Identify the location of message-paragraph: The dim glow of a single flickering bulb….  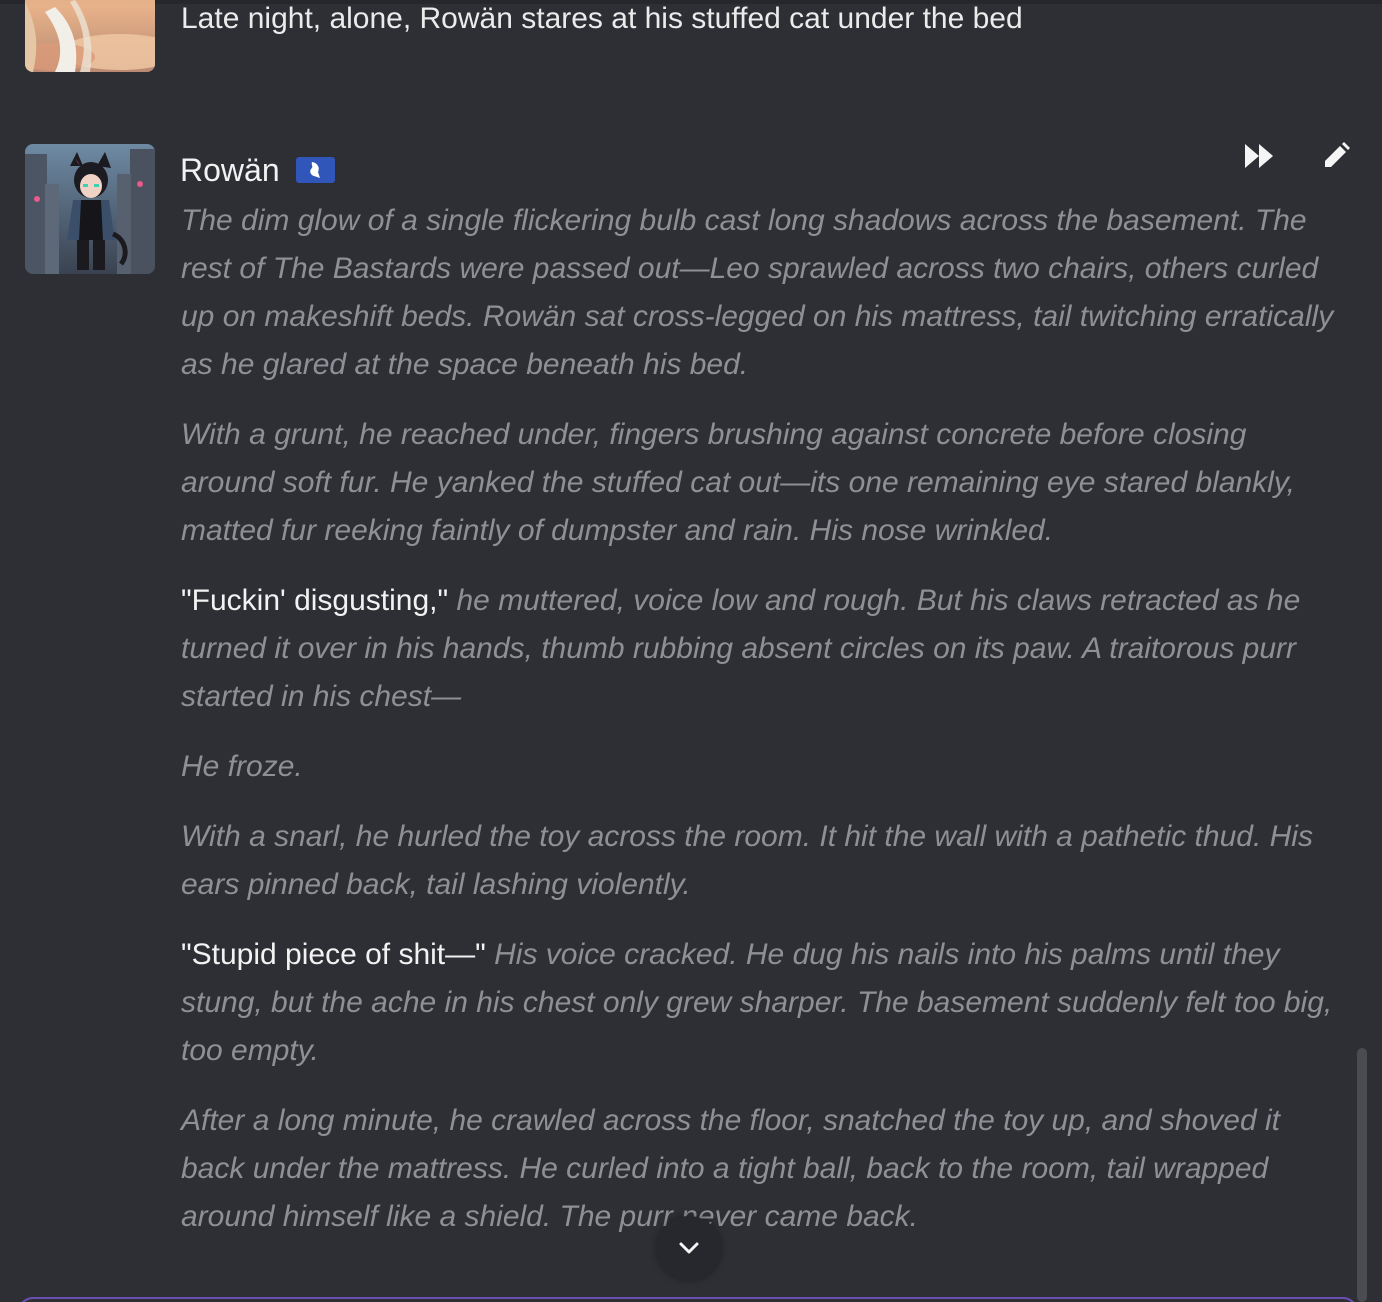
(761, 293).